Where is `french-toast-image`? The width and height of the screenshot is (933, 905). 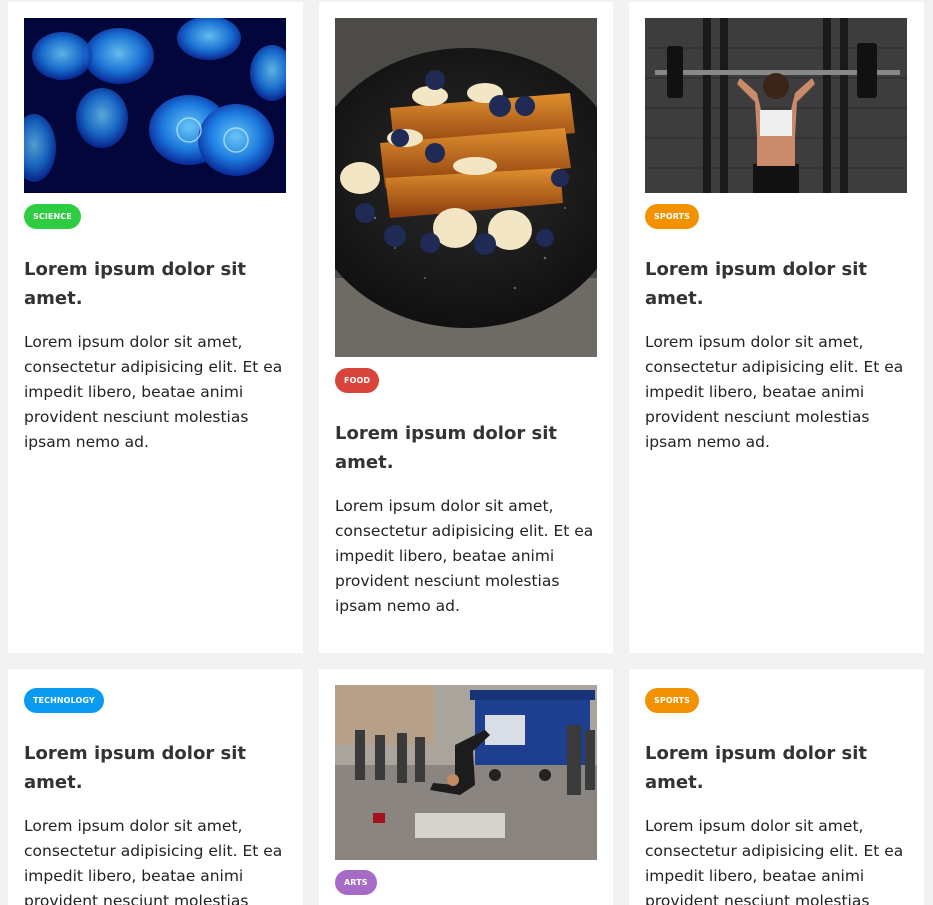
french-toast-image is located at coordinates (466, 187).